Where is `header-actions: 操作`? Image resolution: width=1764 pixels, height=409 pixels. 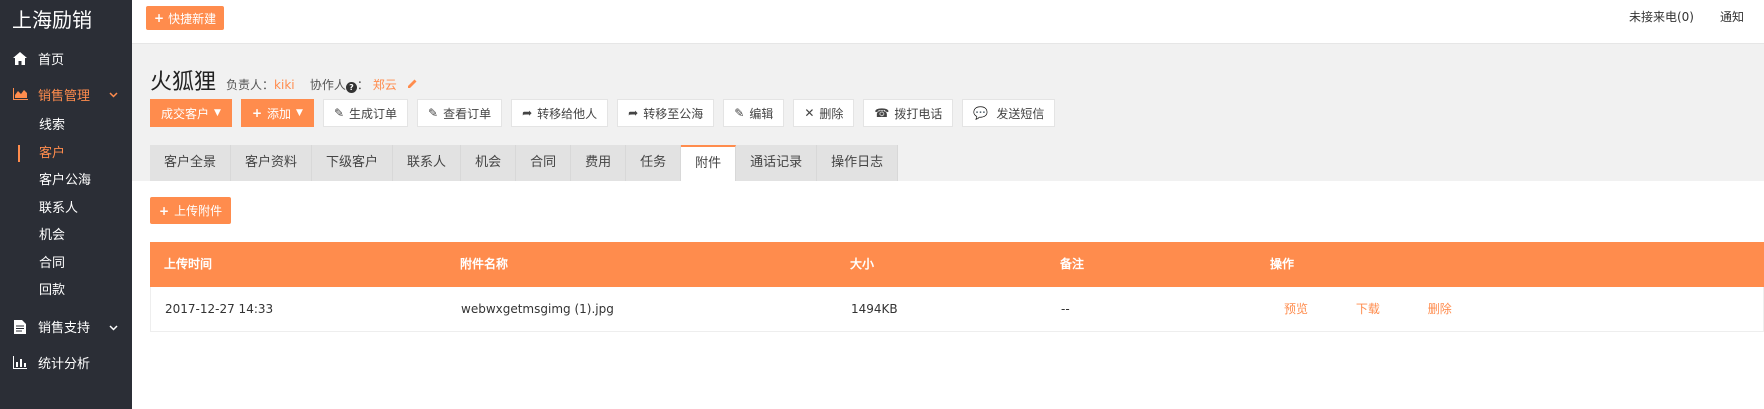 header-actions: 操作 is located at coordinates (1282, 264).